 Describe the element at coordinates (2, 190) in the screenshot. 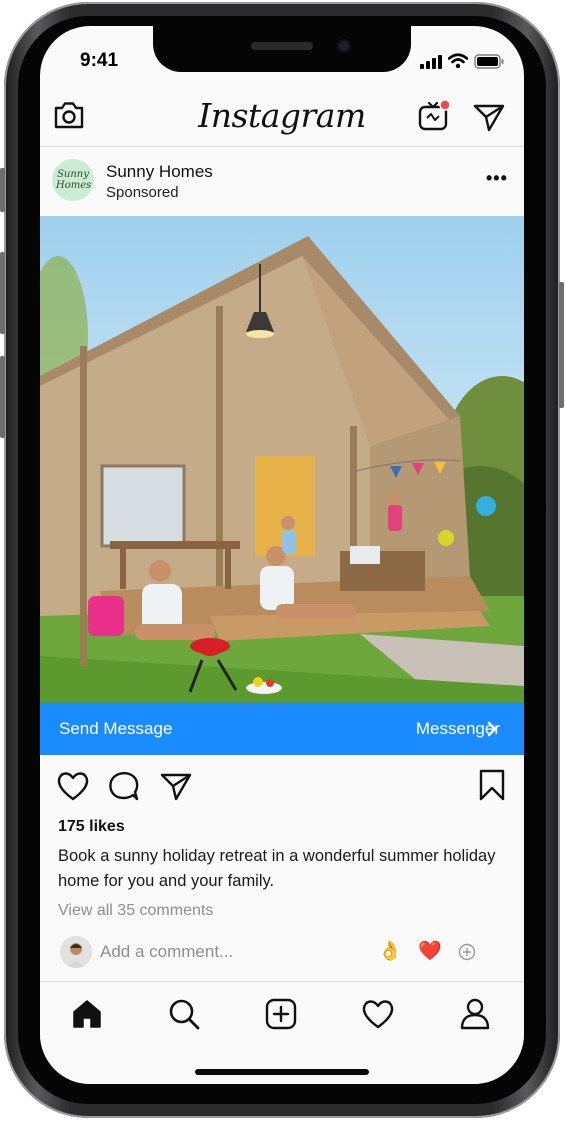

I see `mute-switch` at that location.